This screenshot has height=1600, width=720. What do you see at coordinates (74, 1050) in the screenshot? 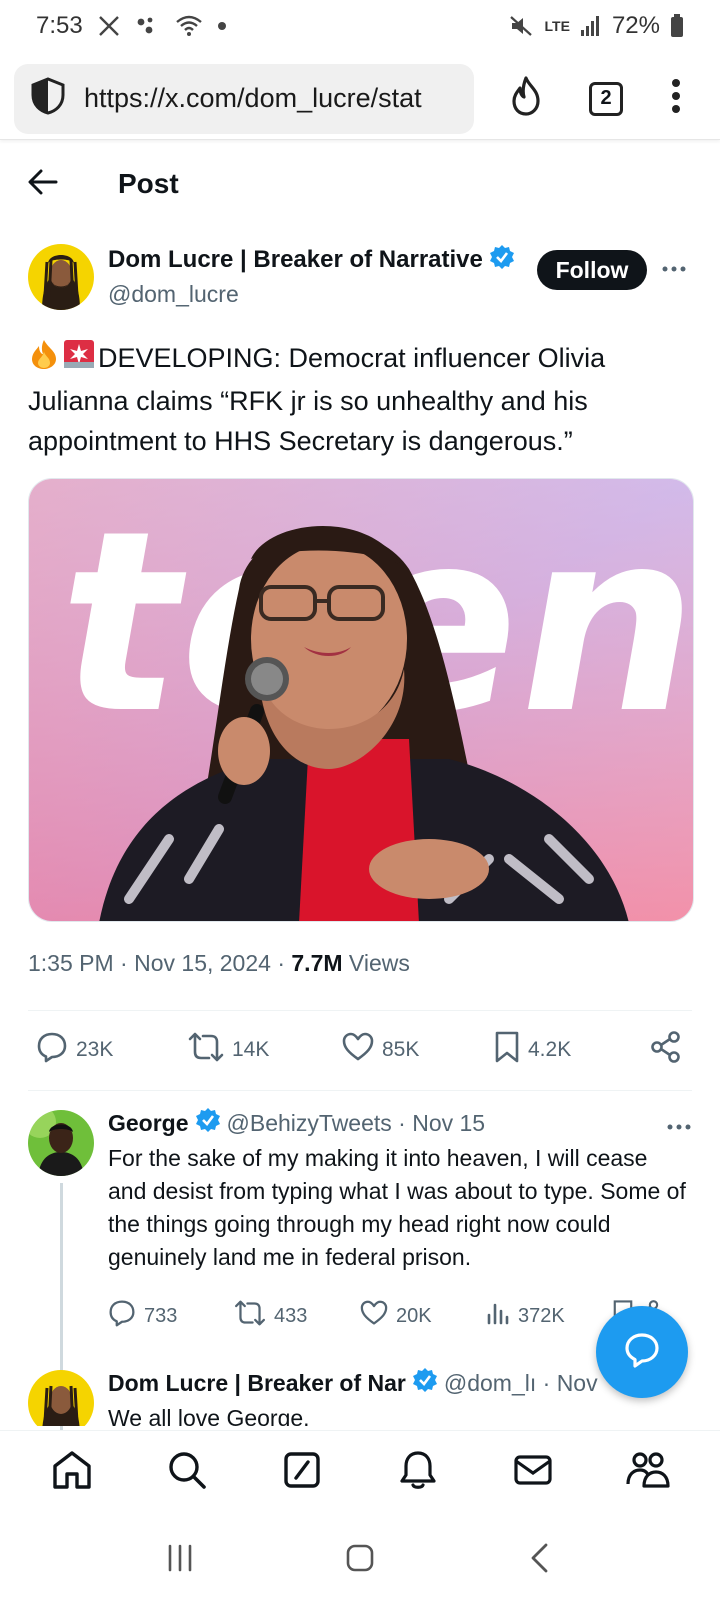
I see `reply-button: 23K` at bounding box center [74, 1050].